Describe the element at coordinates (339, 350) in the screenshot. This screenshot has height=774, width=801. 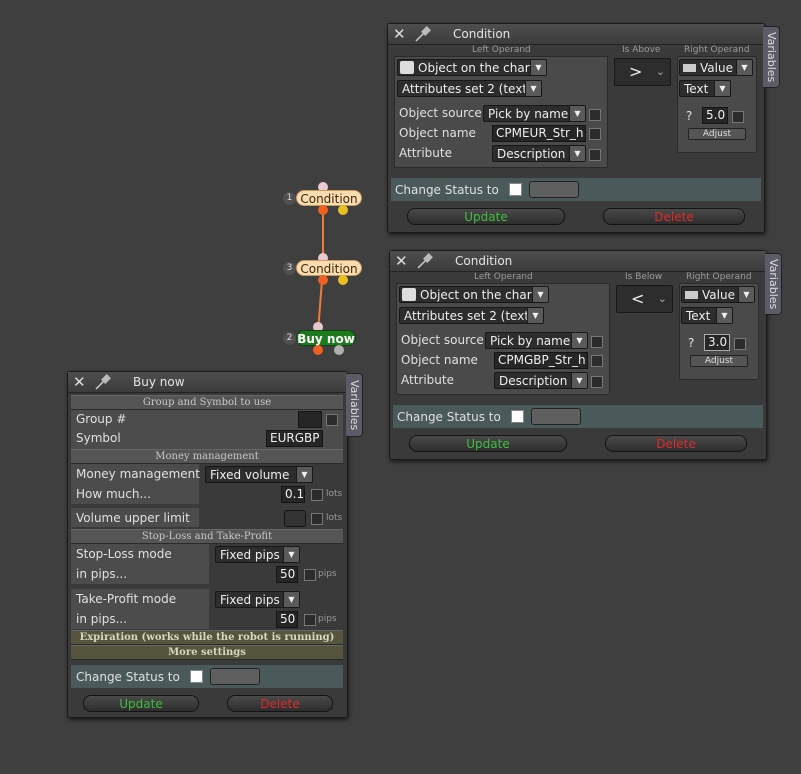
I see `output-port-done` at that location.